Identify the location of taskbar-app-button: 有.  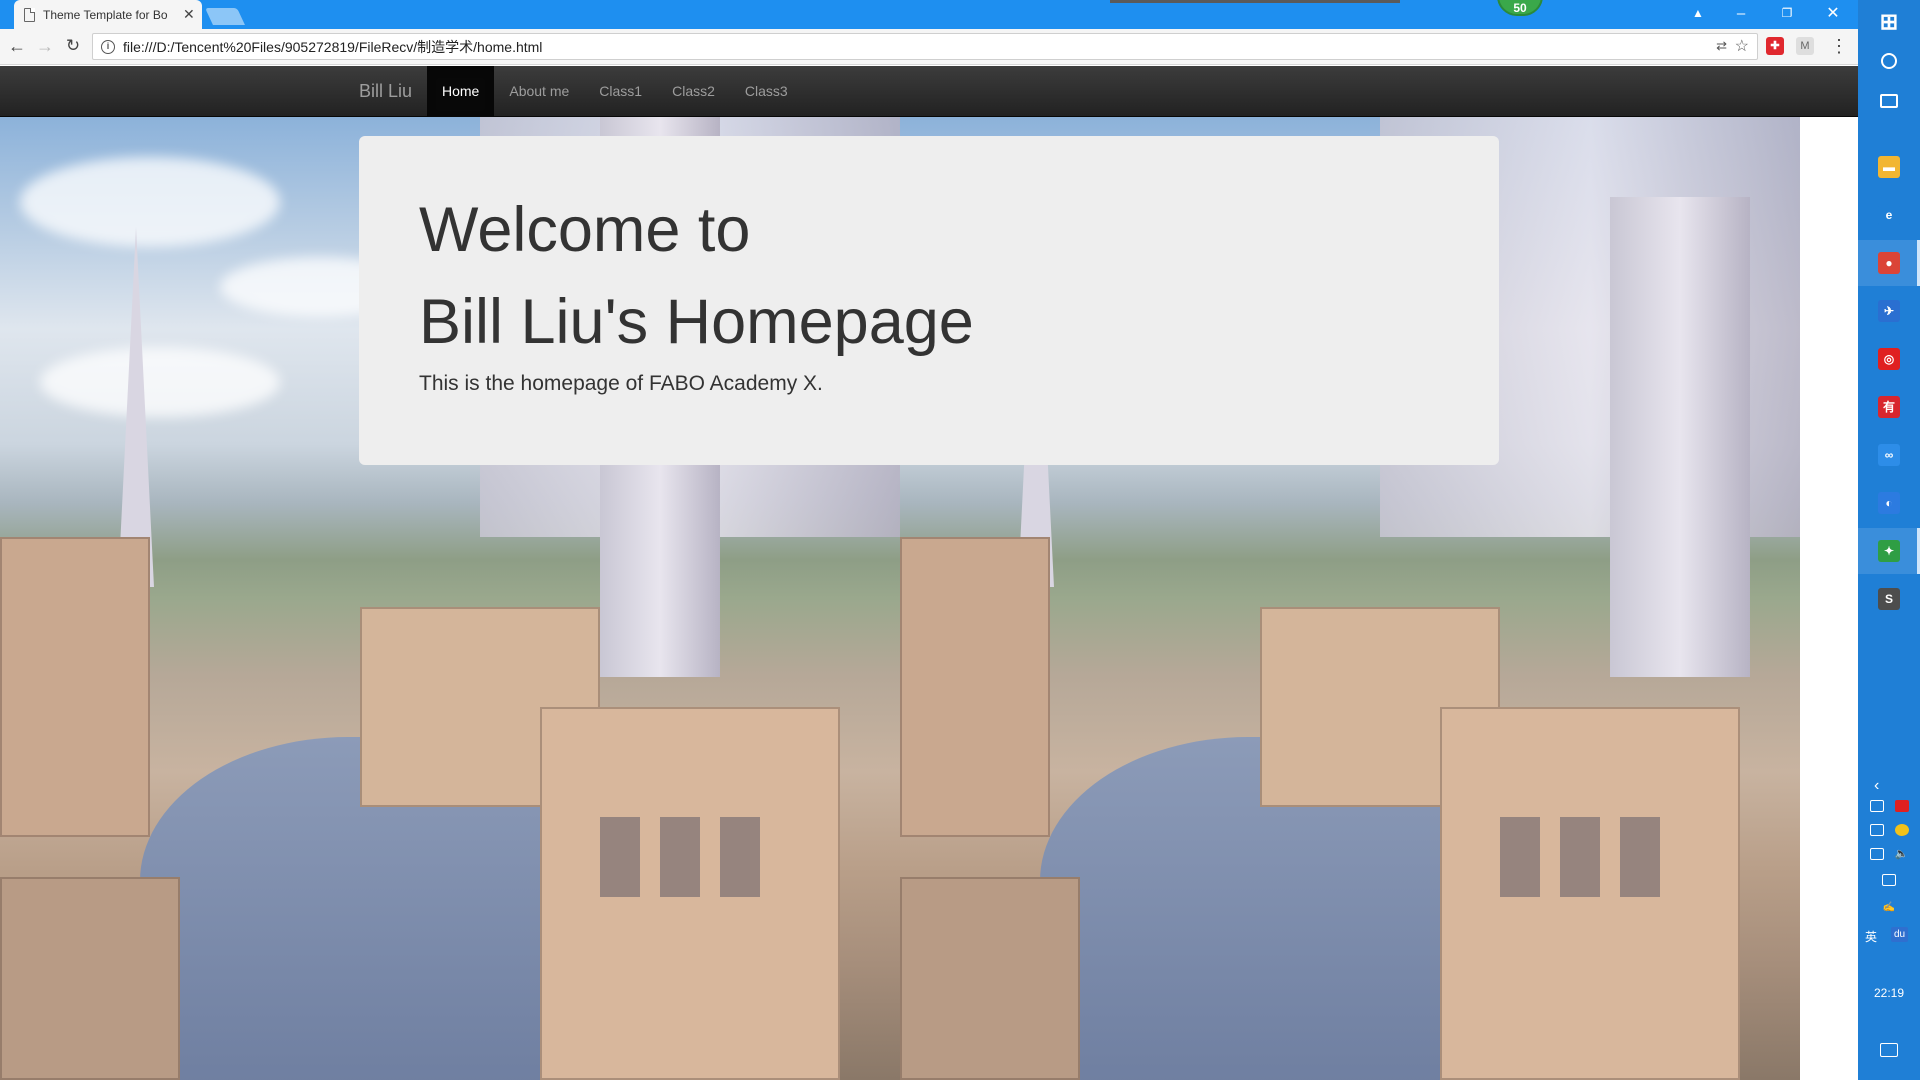
(1889, 407).